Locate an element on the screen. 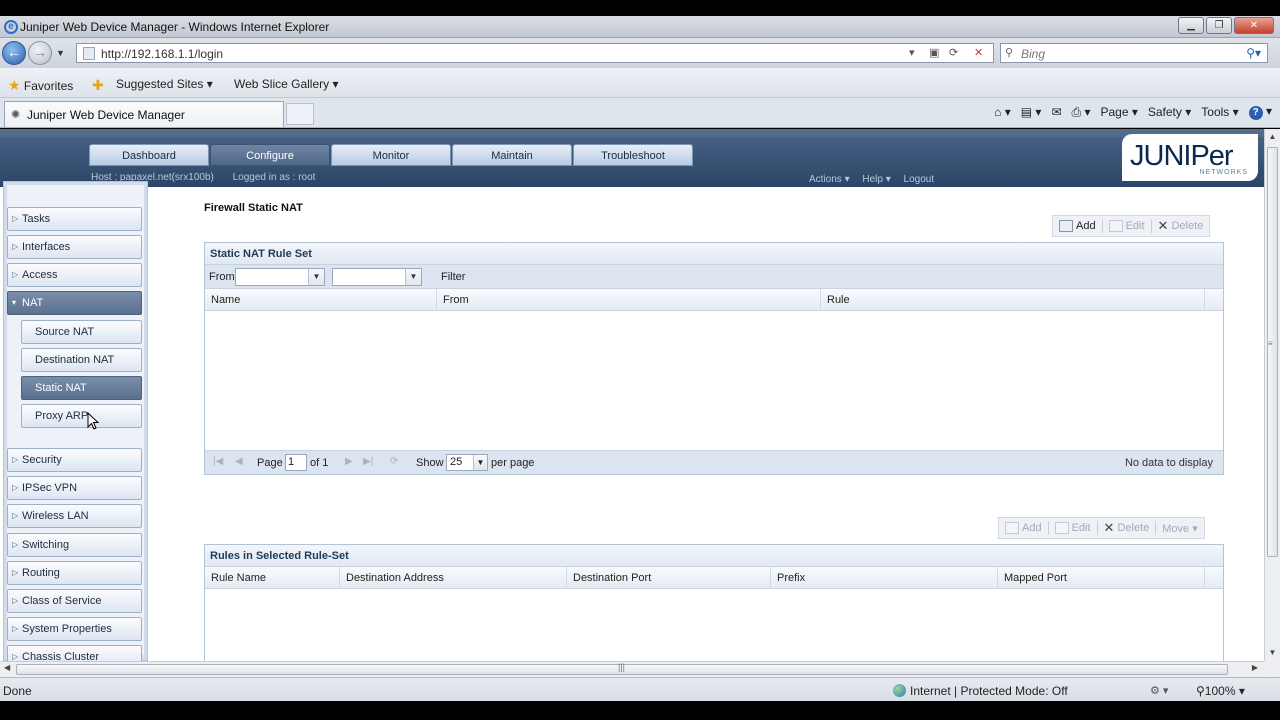 The height and width of the screenshot is (720, 1280). minimize-button: ▁ is located at coordinates (1191, 25).